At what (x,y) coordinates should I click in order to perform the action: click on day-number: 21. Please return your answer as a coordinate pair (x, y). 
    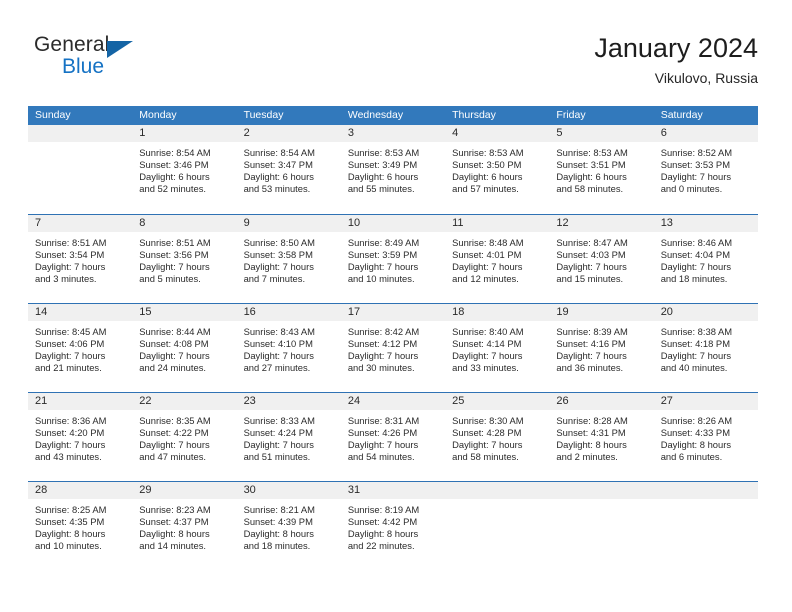
    Looking at the image, I should click on (80, 401).